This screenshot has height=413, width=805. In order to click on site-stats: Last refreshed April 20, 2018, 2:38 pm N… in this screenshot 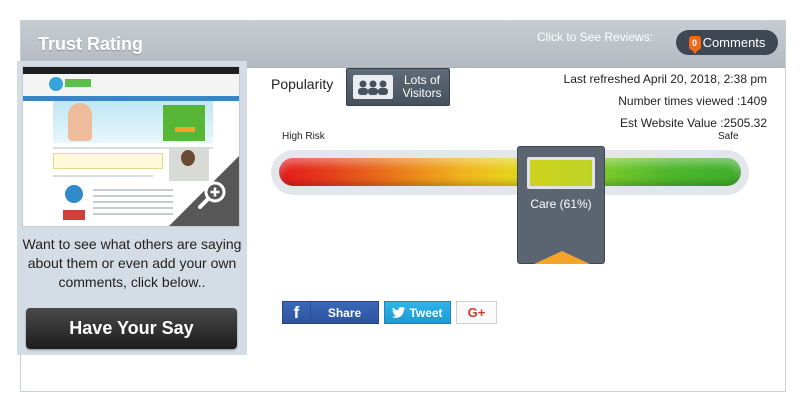, I will do `click(665, 101)`.